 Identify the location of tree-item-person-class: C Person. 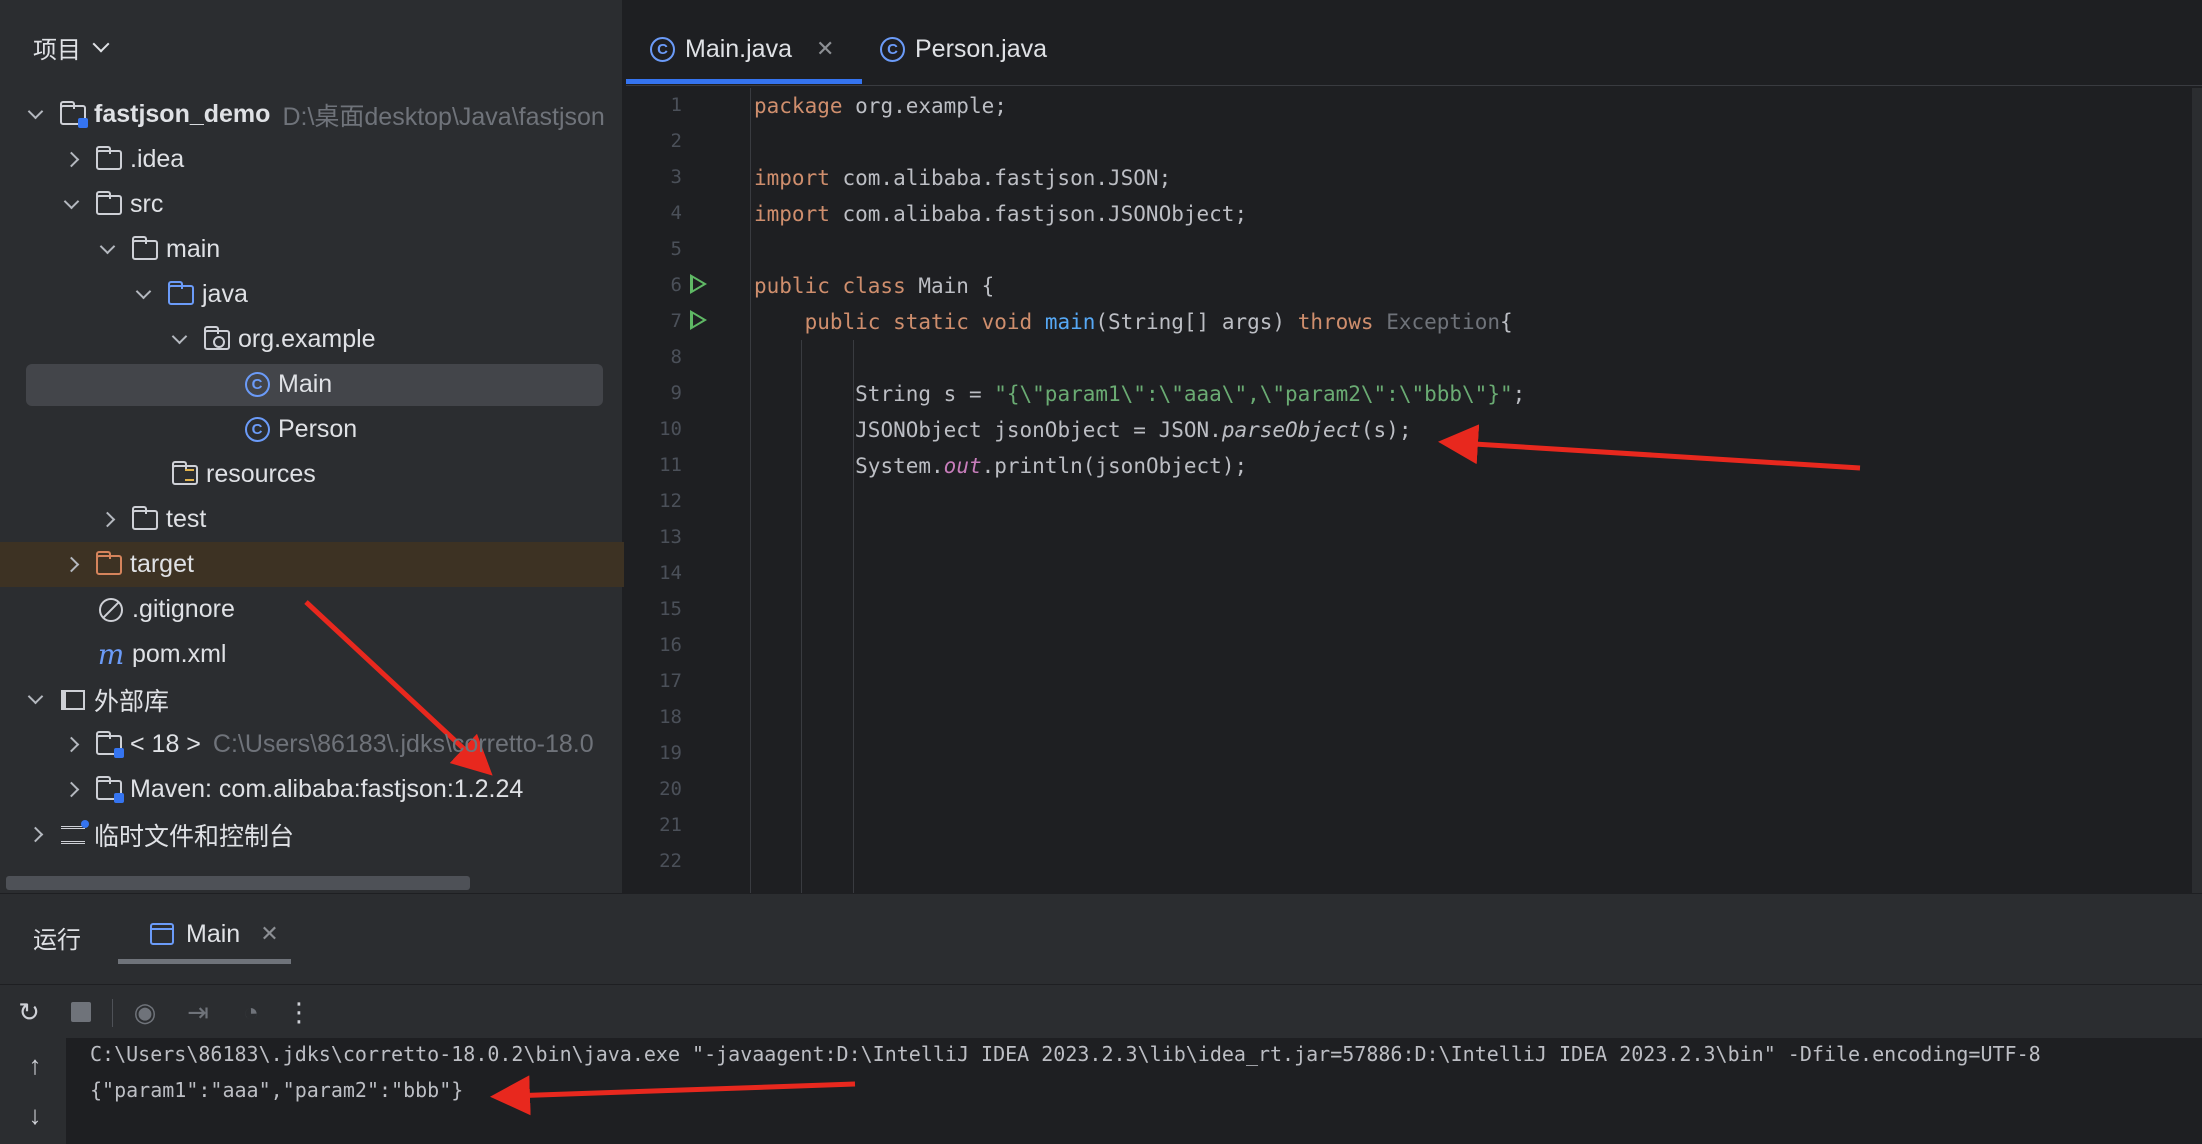
(312, 429).